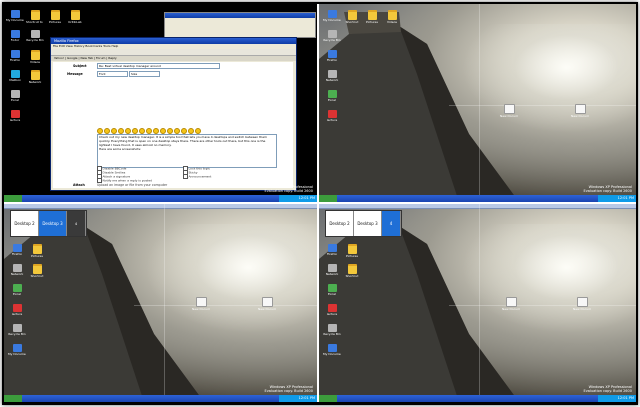 This screenshot has width=640, height=407. What do you see at coordinates (240, 25) in the screenshot?
I see `background-window` at bounding box center [240, 25].